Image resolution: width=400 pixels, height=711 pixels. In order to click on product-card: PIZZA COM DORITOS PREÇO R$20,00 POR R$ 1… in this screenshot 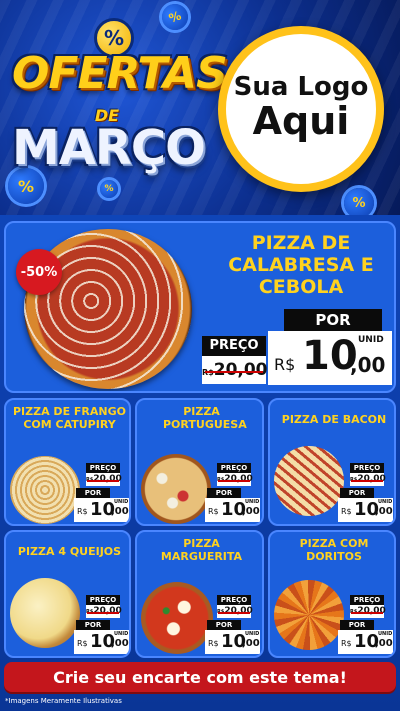, I will do `click(332, 594)`.